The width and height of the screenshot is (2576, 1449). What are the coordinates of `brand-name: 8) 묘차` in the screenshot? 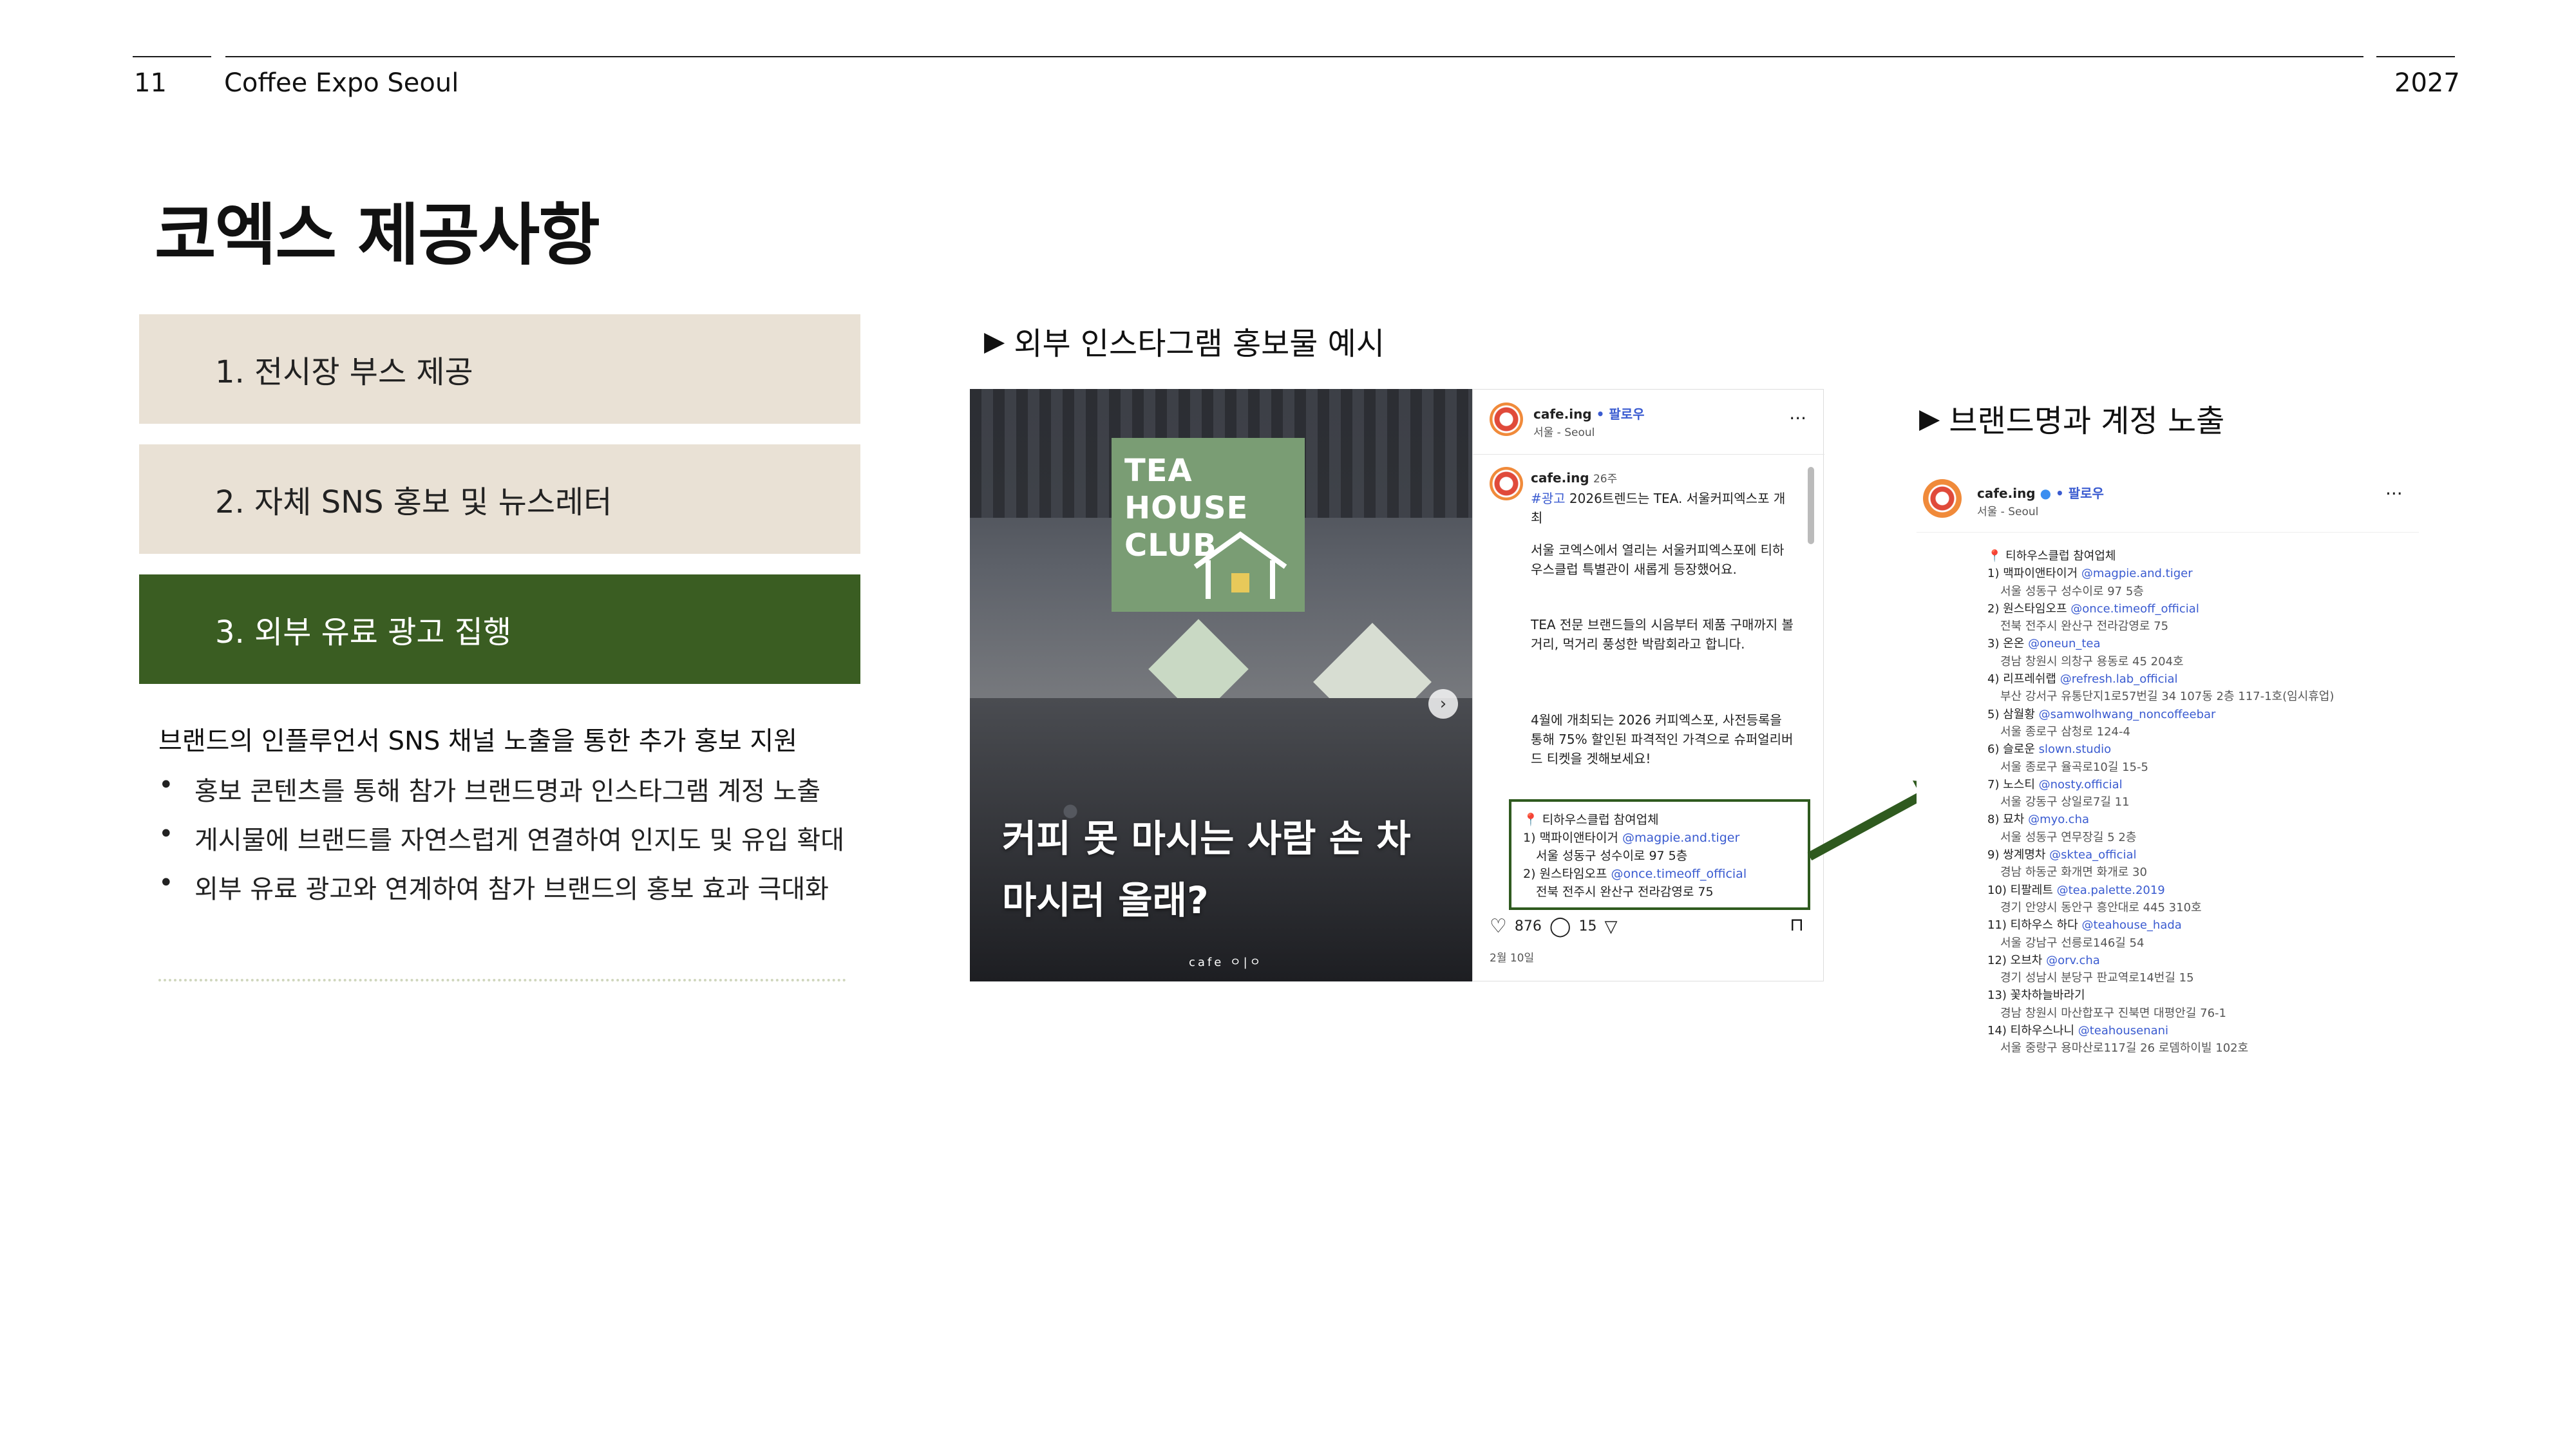 It's located at (2006, 820).